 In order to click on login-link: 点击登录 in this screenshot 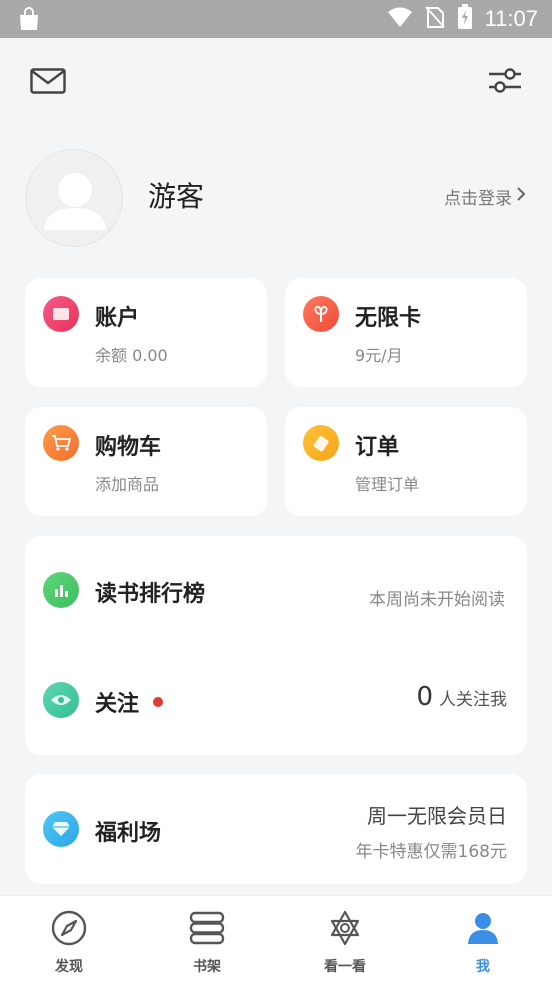, I will do `click(485, 196)`.